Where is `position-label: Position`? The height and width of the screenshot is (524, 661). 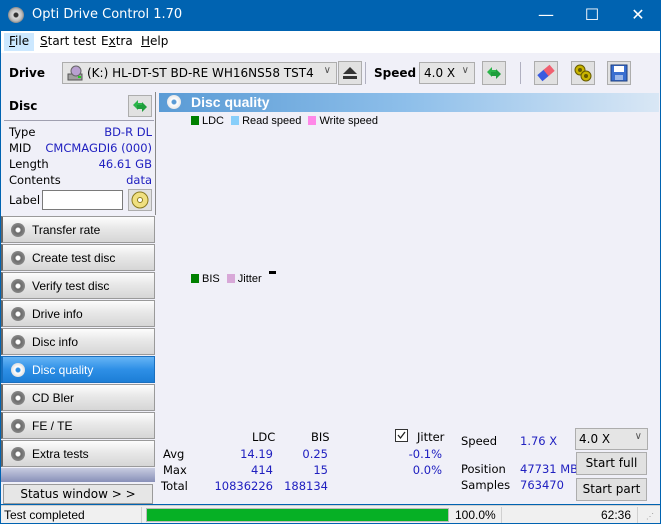 position-label: Position is located at coordinates (483, 469).